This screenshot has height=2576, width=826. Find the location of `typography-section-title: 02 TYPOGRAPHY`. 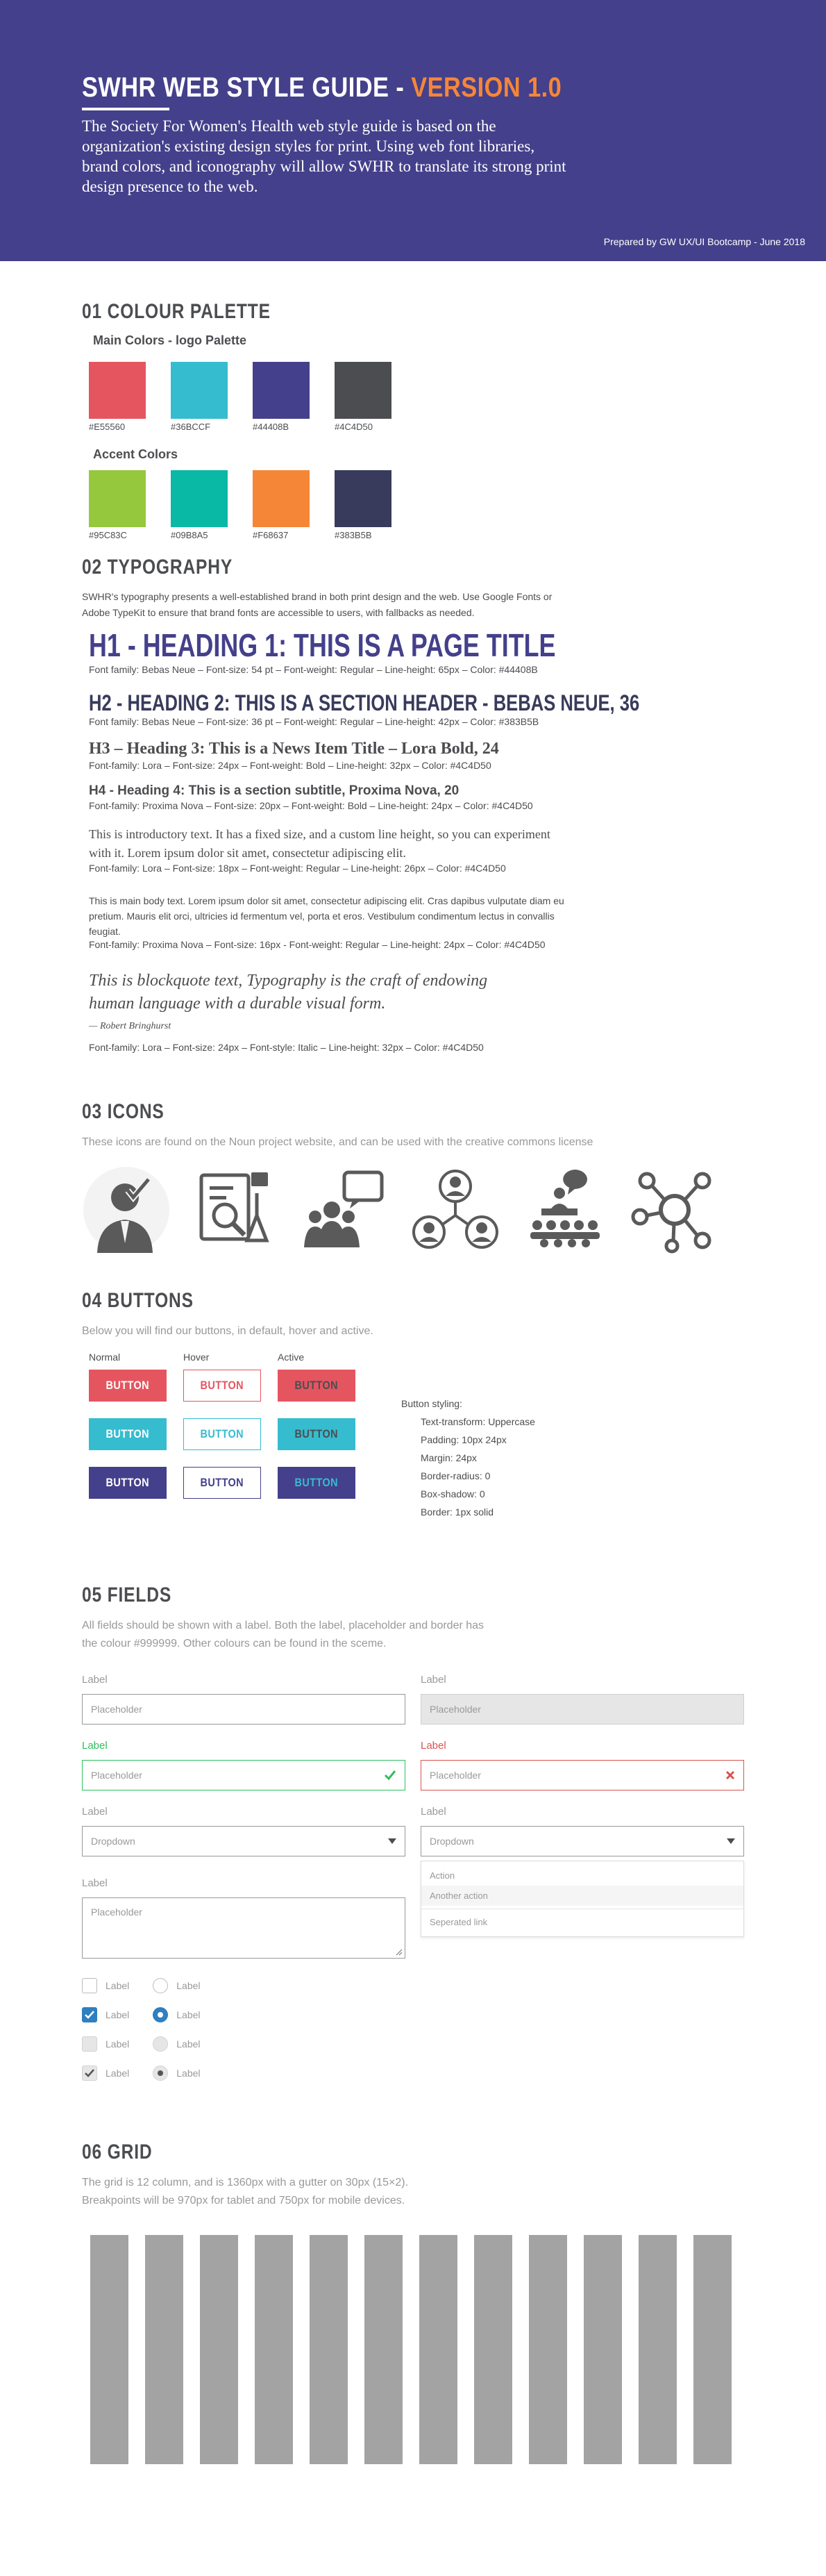

typography-section-title: 02 TYPOGRAPHY is located at coordinates (157, 567).